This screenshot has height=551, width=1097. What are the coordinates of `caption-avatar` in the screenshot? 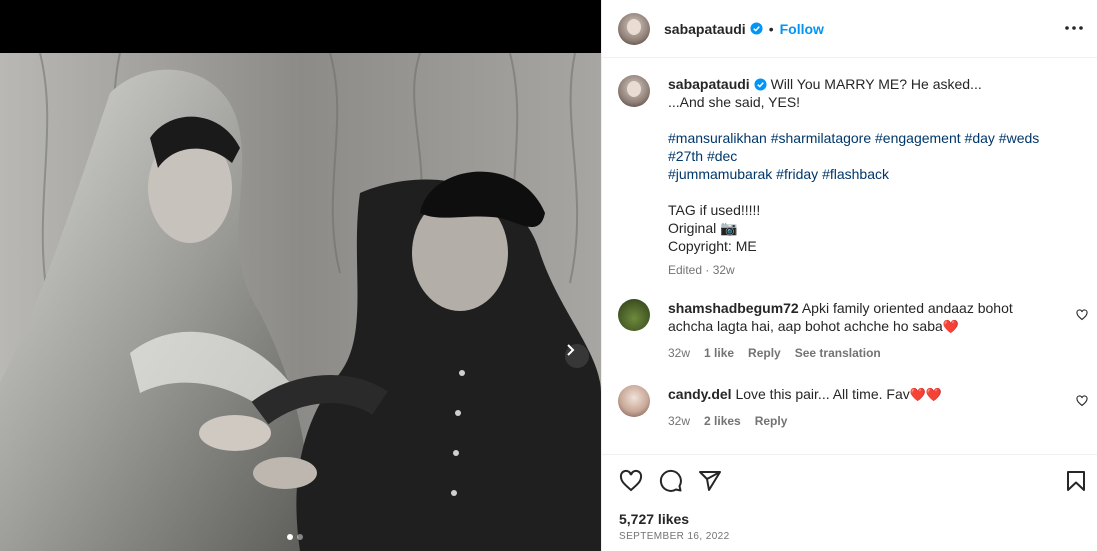 It's located at (634, 91).